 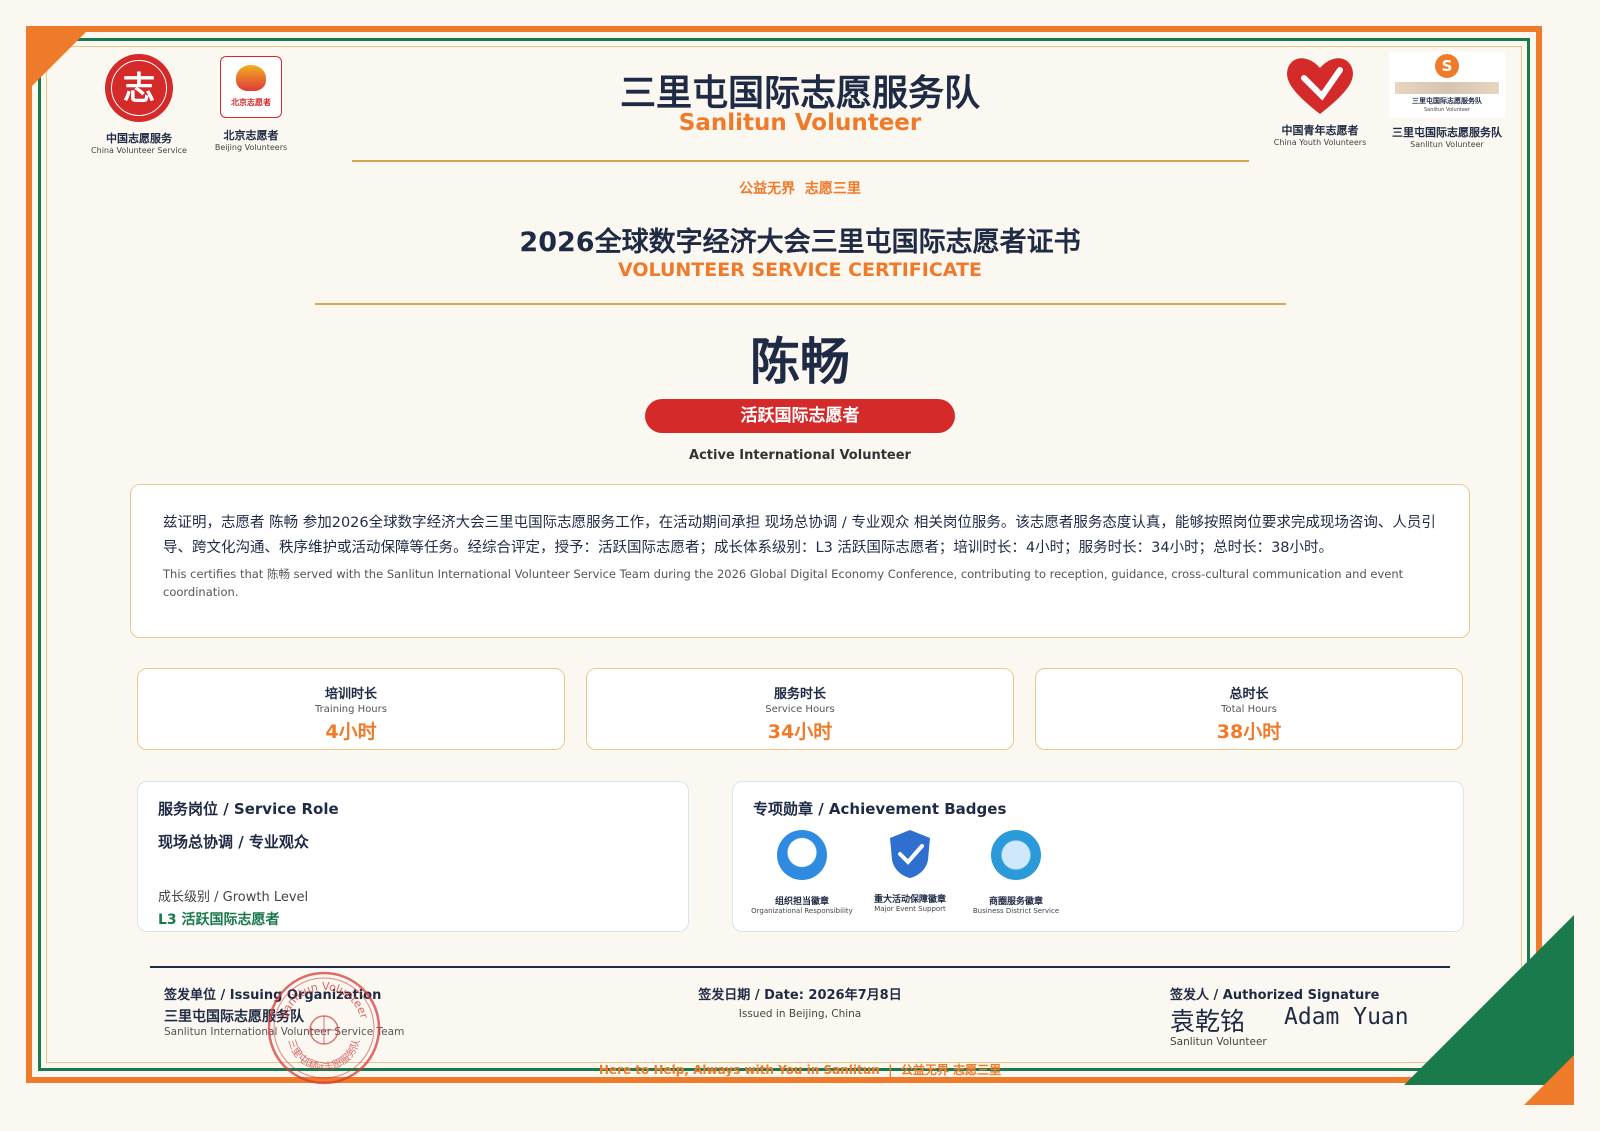 What do you see at coordinates (1320, 86) in the screenshot?
I see `red-heart-hand-icon` at bounding box center [1320, 86].